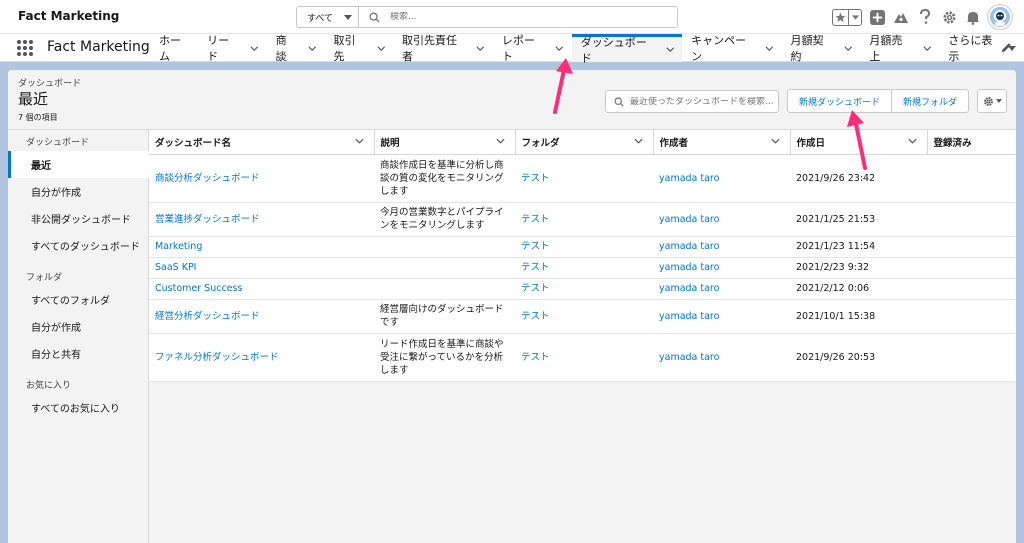 This screenshot has width=1024, height=543. Describe the element at coordinates (78, 299) in the screenshot. I see `sidebar-item-all-folders: すべてのフォルダ` at that location.